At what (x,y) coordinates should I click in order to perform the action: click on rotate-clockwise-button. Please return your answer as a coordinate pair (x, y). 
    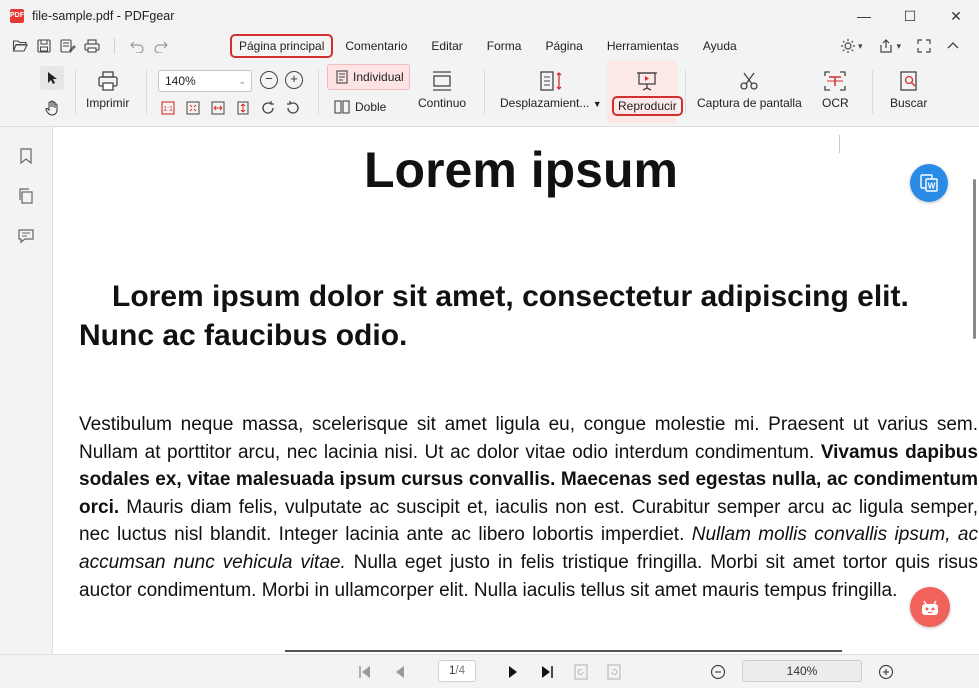
    Looking at the image, I should click on (268, 108).